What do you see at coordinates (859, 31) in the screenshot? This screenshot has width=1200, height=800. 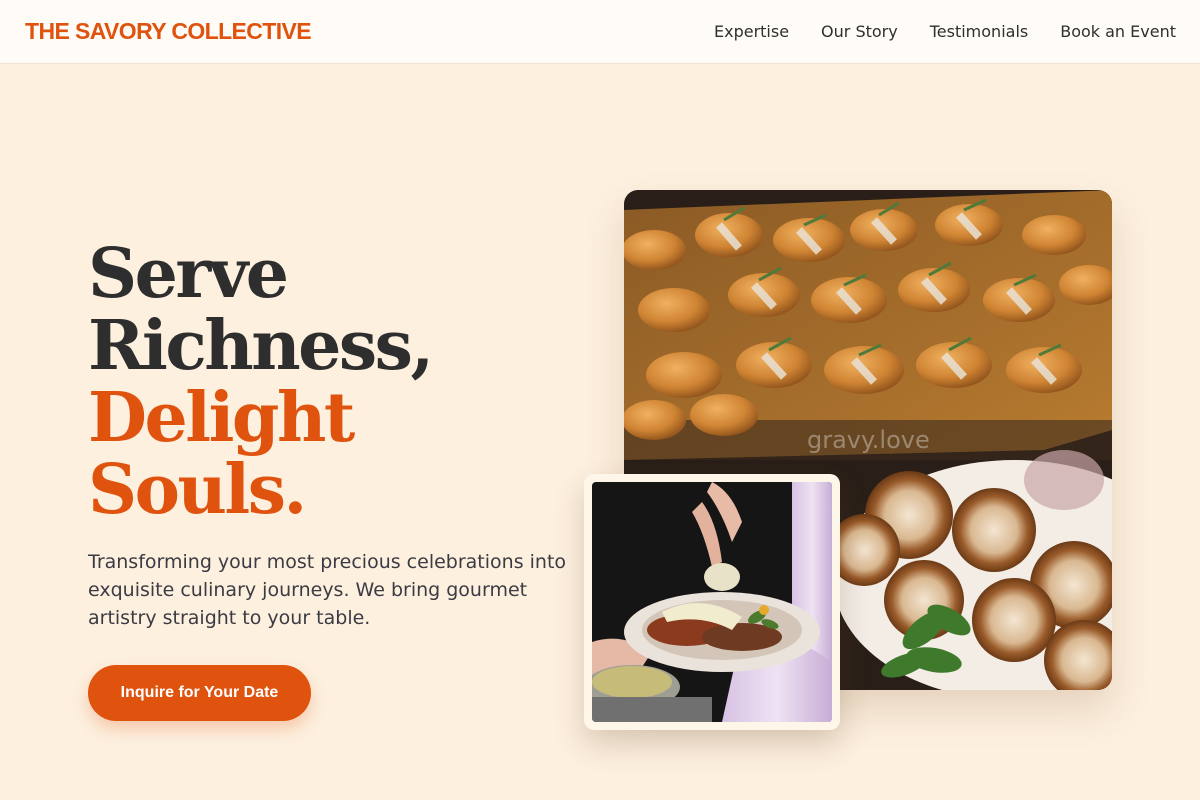 I see `nav-link-our-story: Our Story` at bounding box center [859, 31].